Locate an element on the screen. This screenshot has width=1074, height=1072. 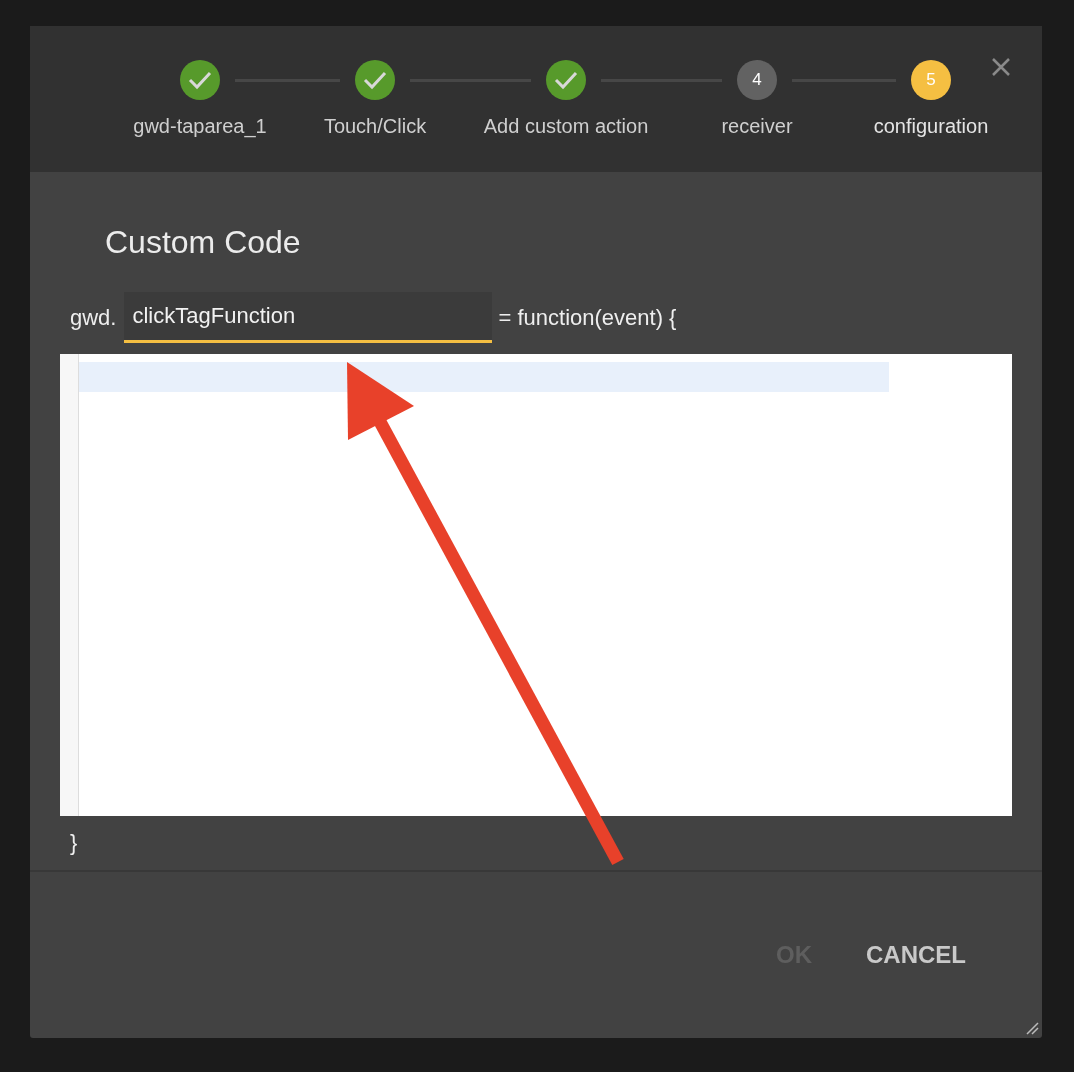
function-name-field: clickTagFunction is located at coordinates (308, 317).